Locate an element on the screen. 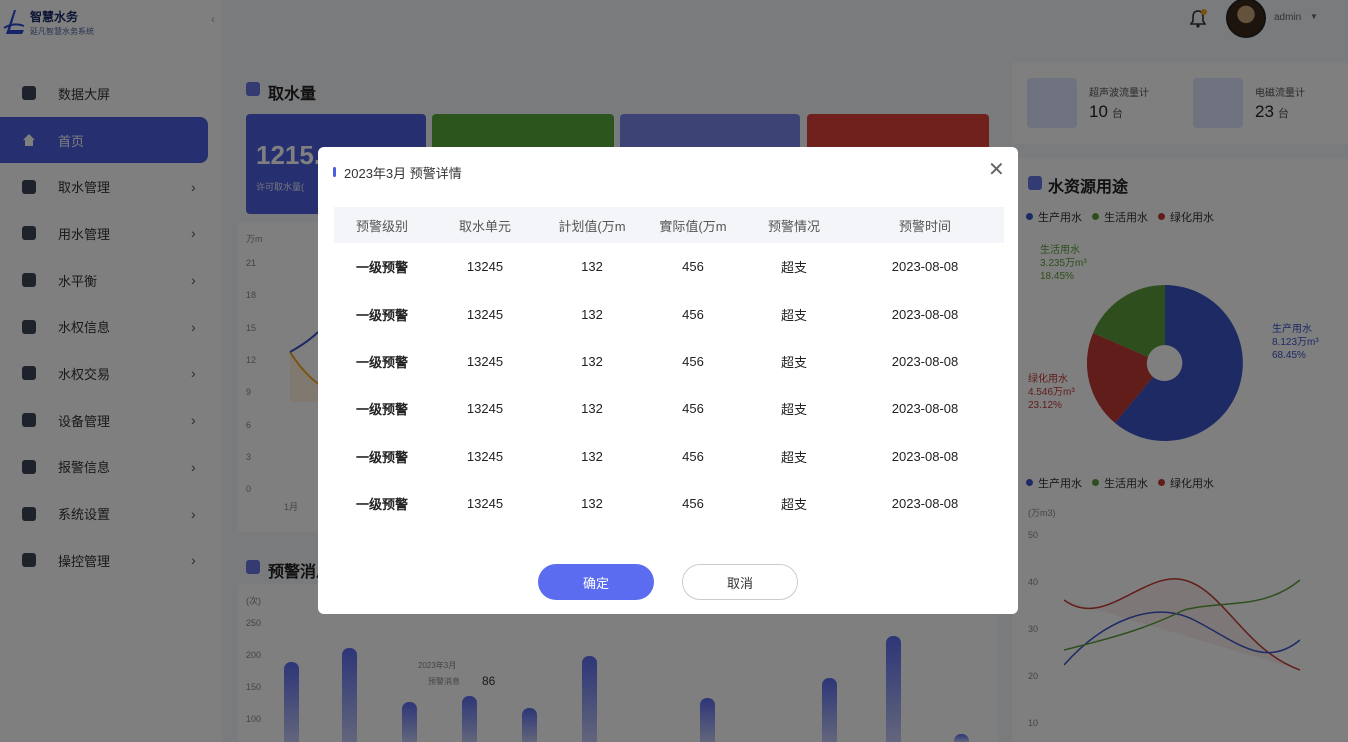  table-header-row: 预警级别 取水单元 計划值(万m 實际值(万m 预警情况 预警时间 is located at coordinates (669, 225).